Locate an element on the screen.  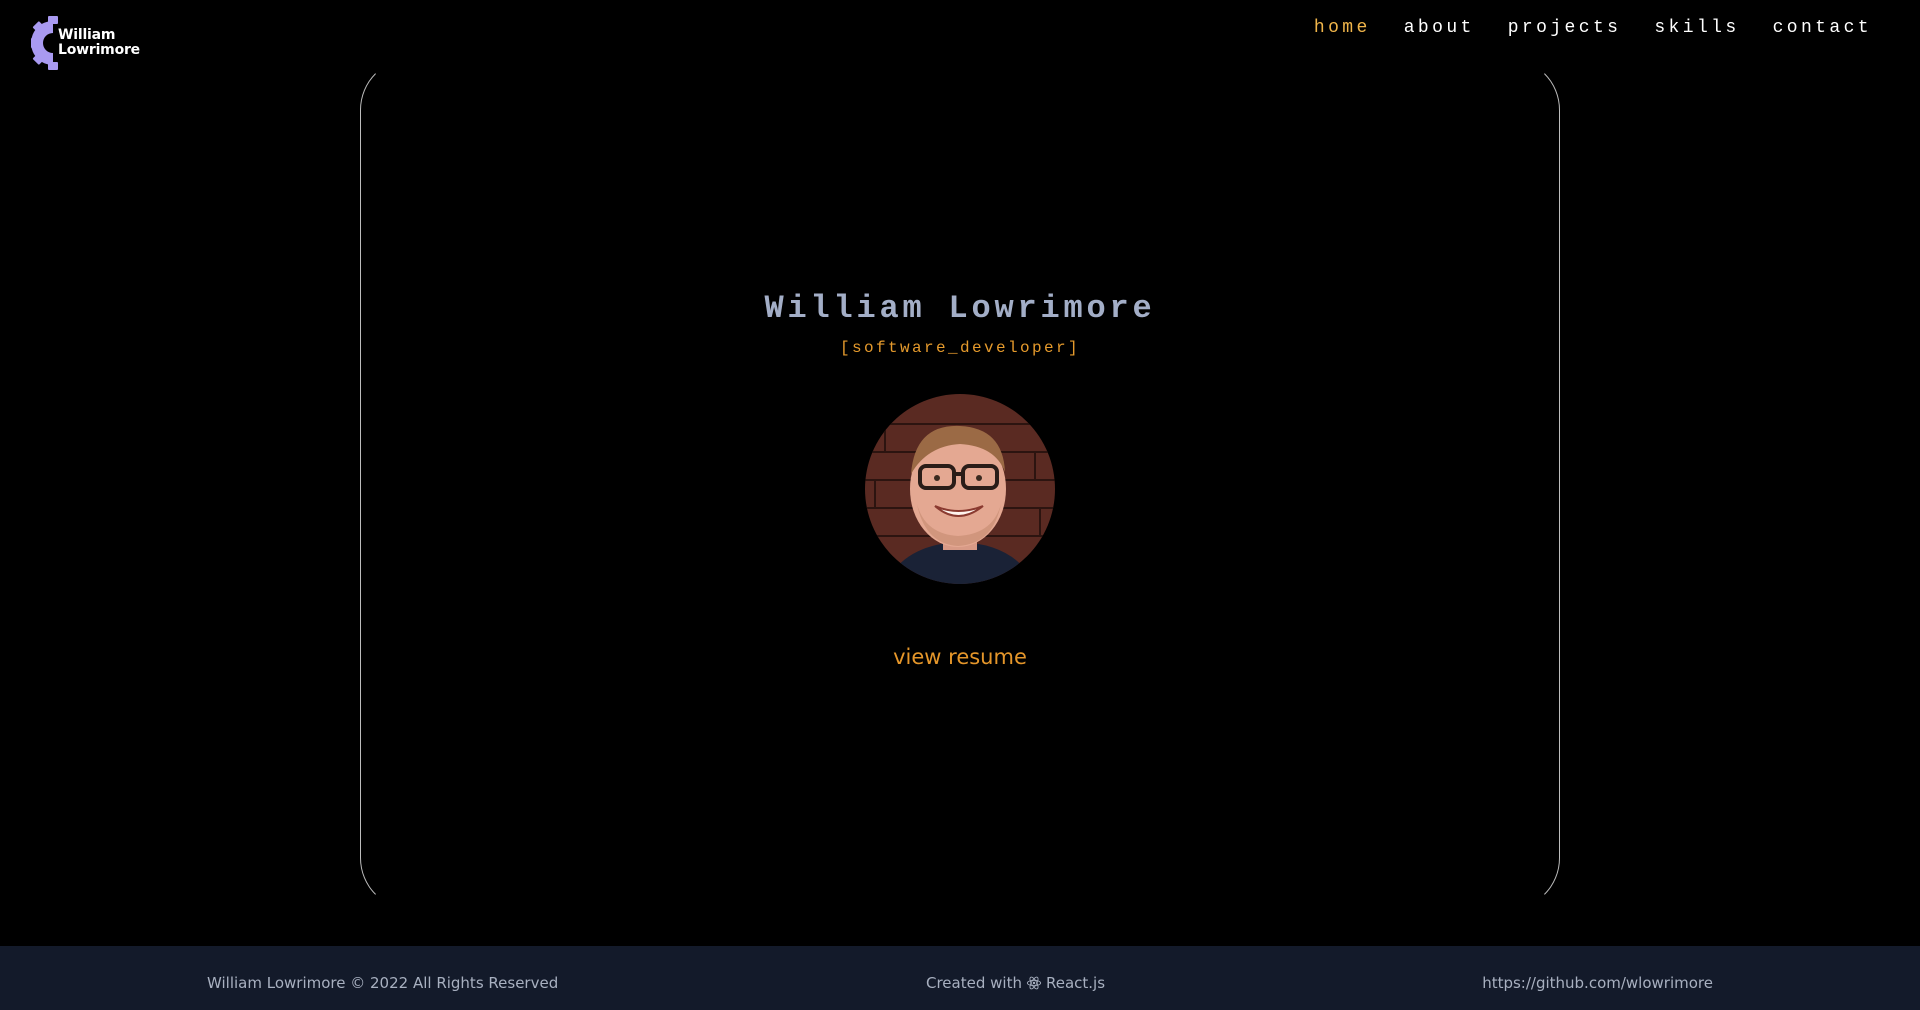
nav-contact: contact is located at coordinates (1822, 28).